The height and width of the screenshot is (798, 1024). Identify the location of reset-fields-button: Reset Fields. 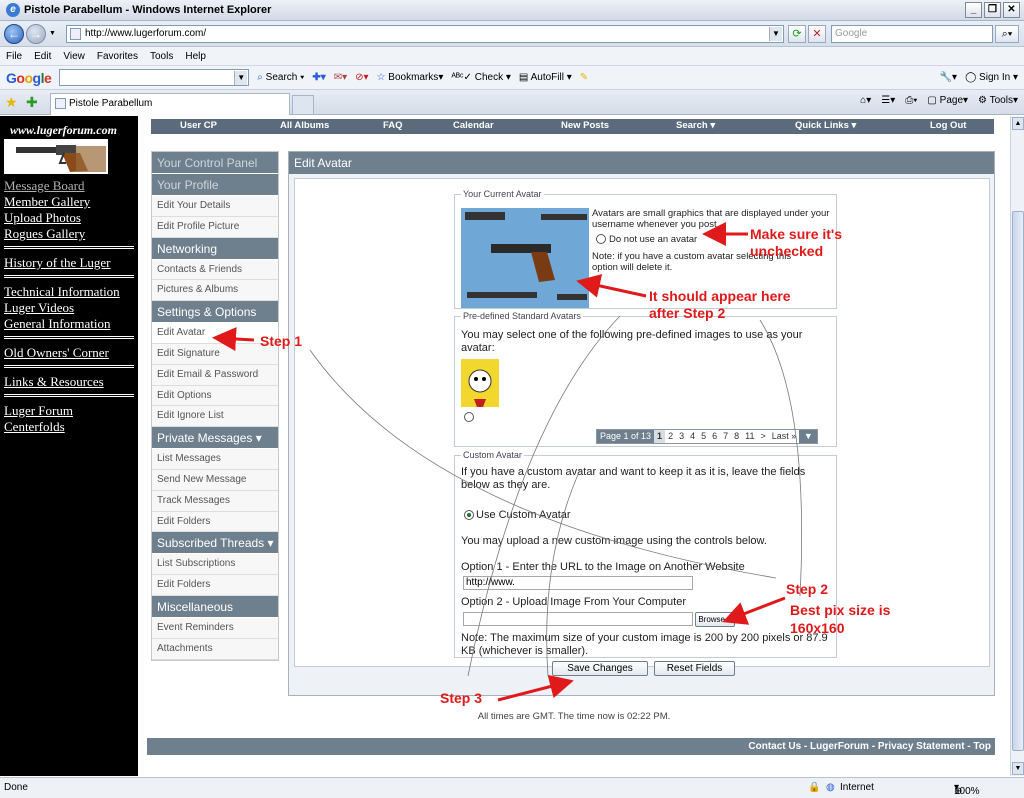
(694, 668).